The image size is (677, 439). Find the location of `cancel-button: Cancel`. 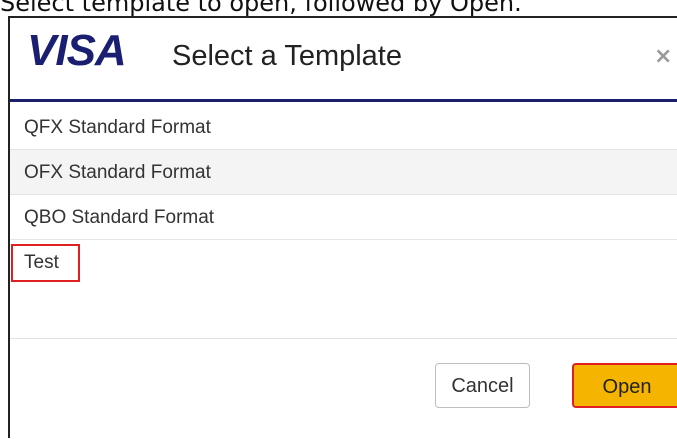

cancel-button: Cancel is located at coordinates (482, 385).